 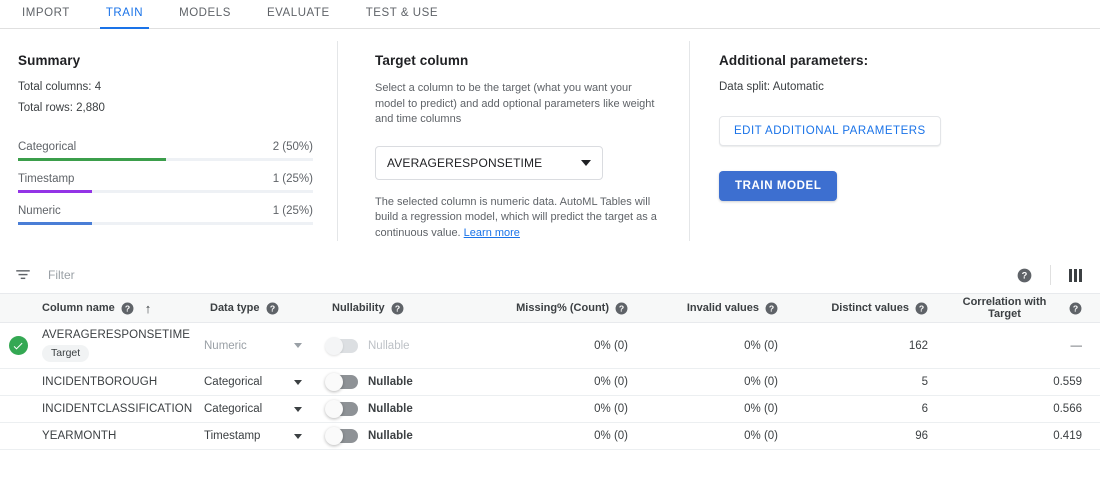 I want to click on tab-train: TRAIN, so click(x=124, y=14).